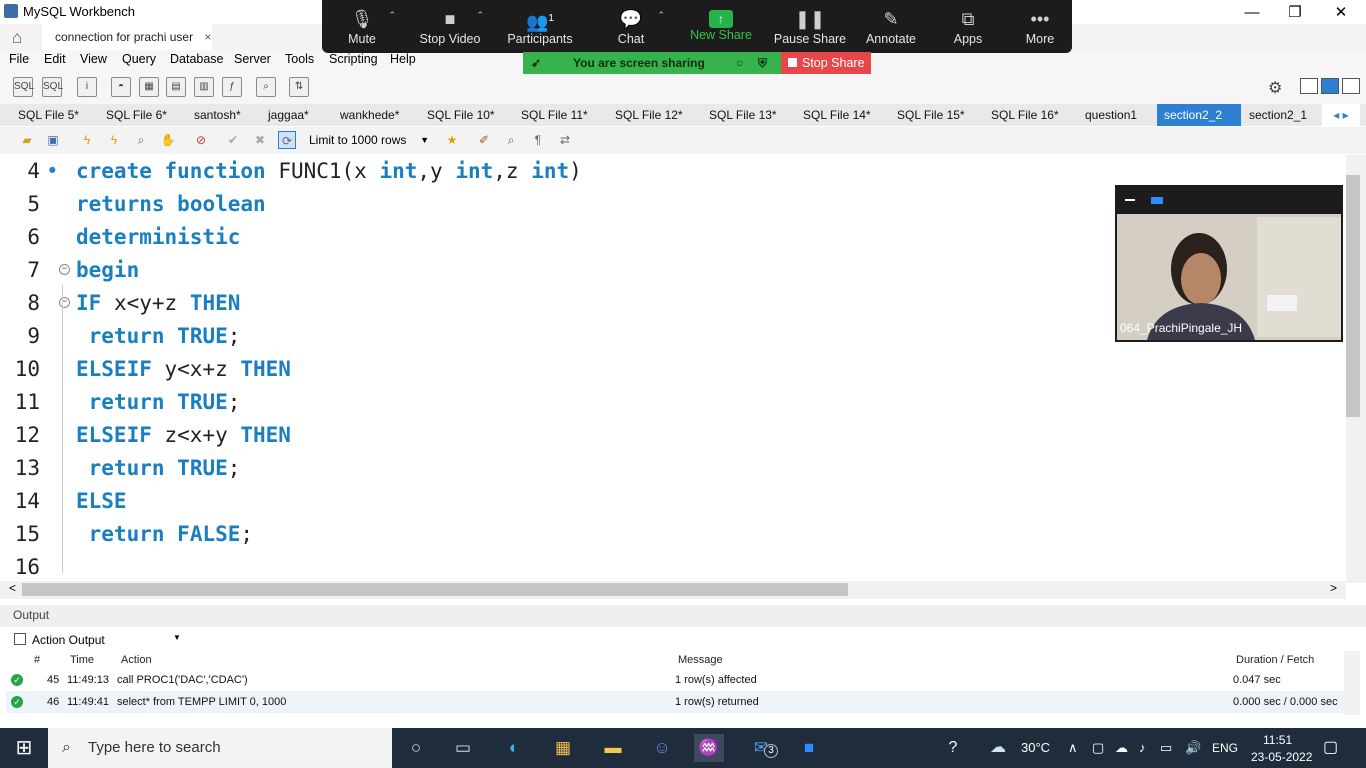 Image resolution: width=1366 pixels, height=768 pixels. I want to click on output-scrollbar, so click(1352, 683).